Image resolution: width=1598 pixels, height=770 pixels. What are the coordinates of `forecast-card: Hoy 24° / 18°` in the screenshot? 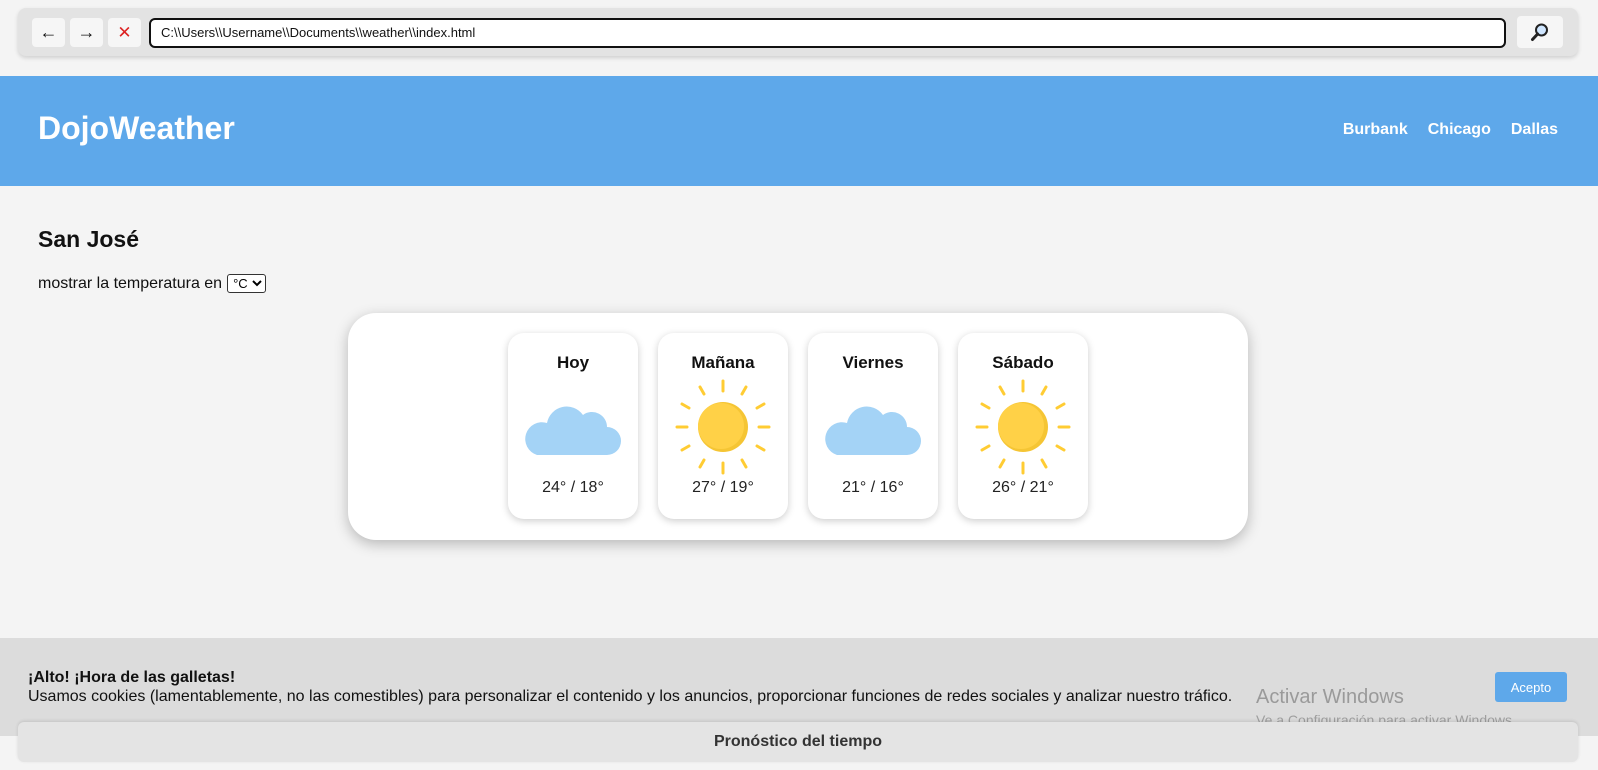 It's located at (573, 426).